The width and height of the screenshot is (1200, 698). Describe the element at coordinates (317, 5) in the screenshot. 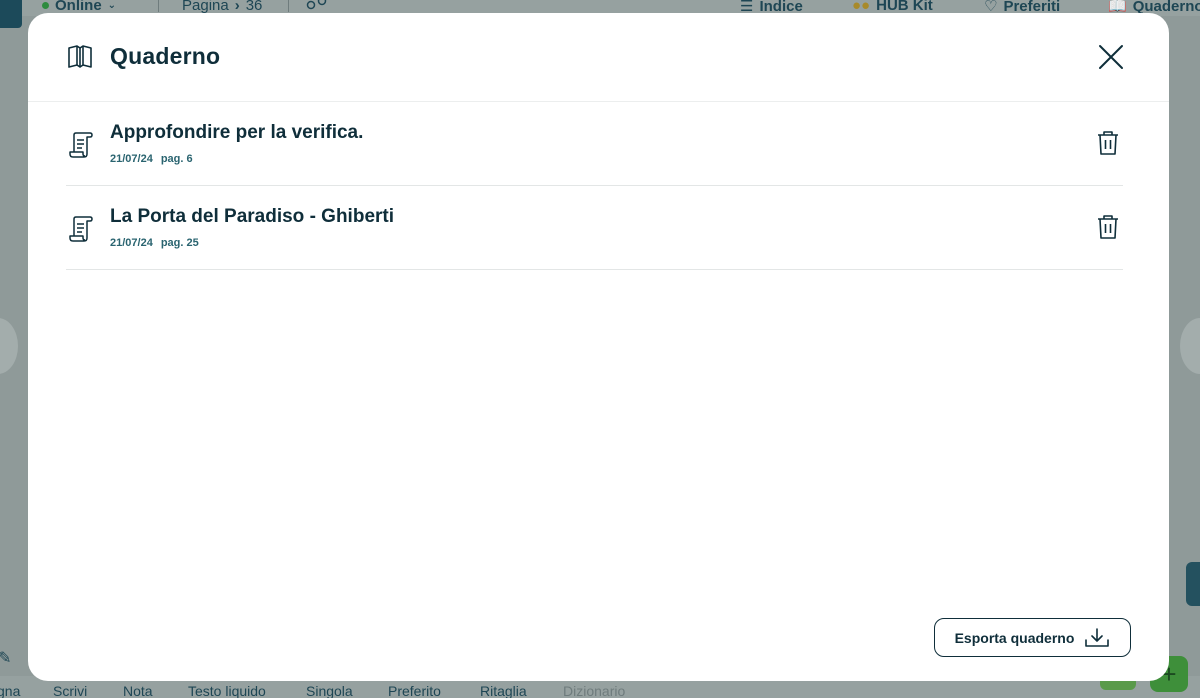

I see `share-icon` at that location.